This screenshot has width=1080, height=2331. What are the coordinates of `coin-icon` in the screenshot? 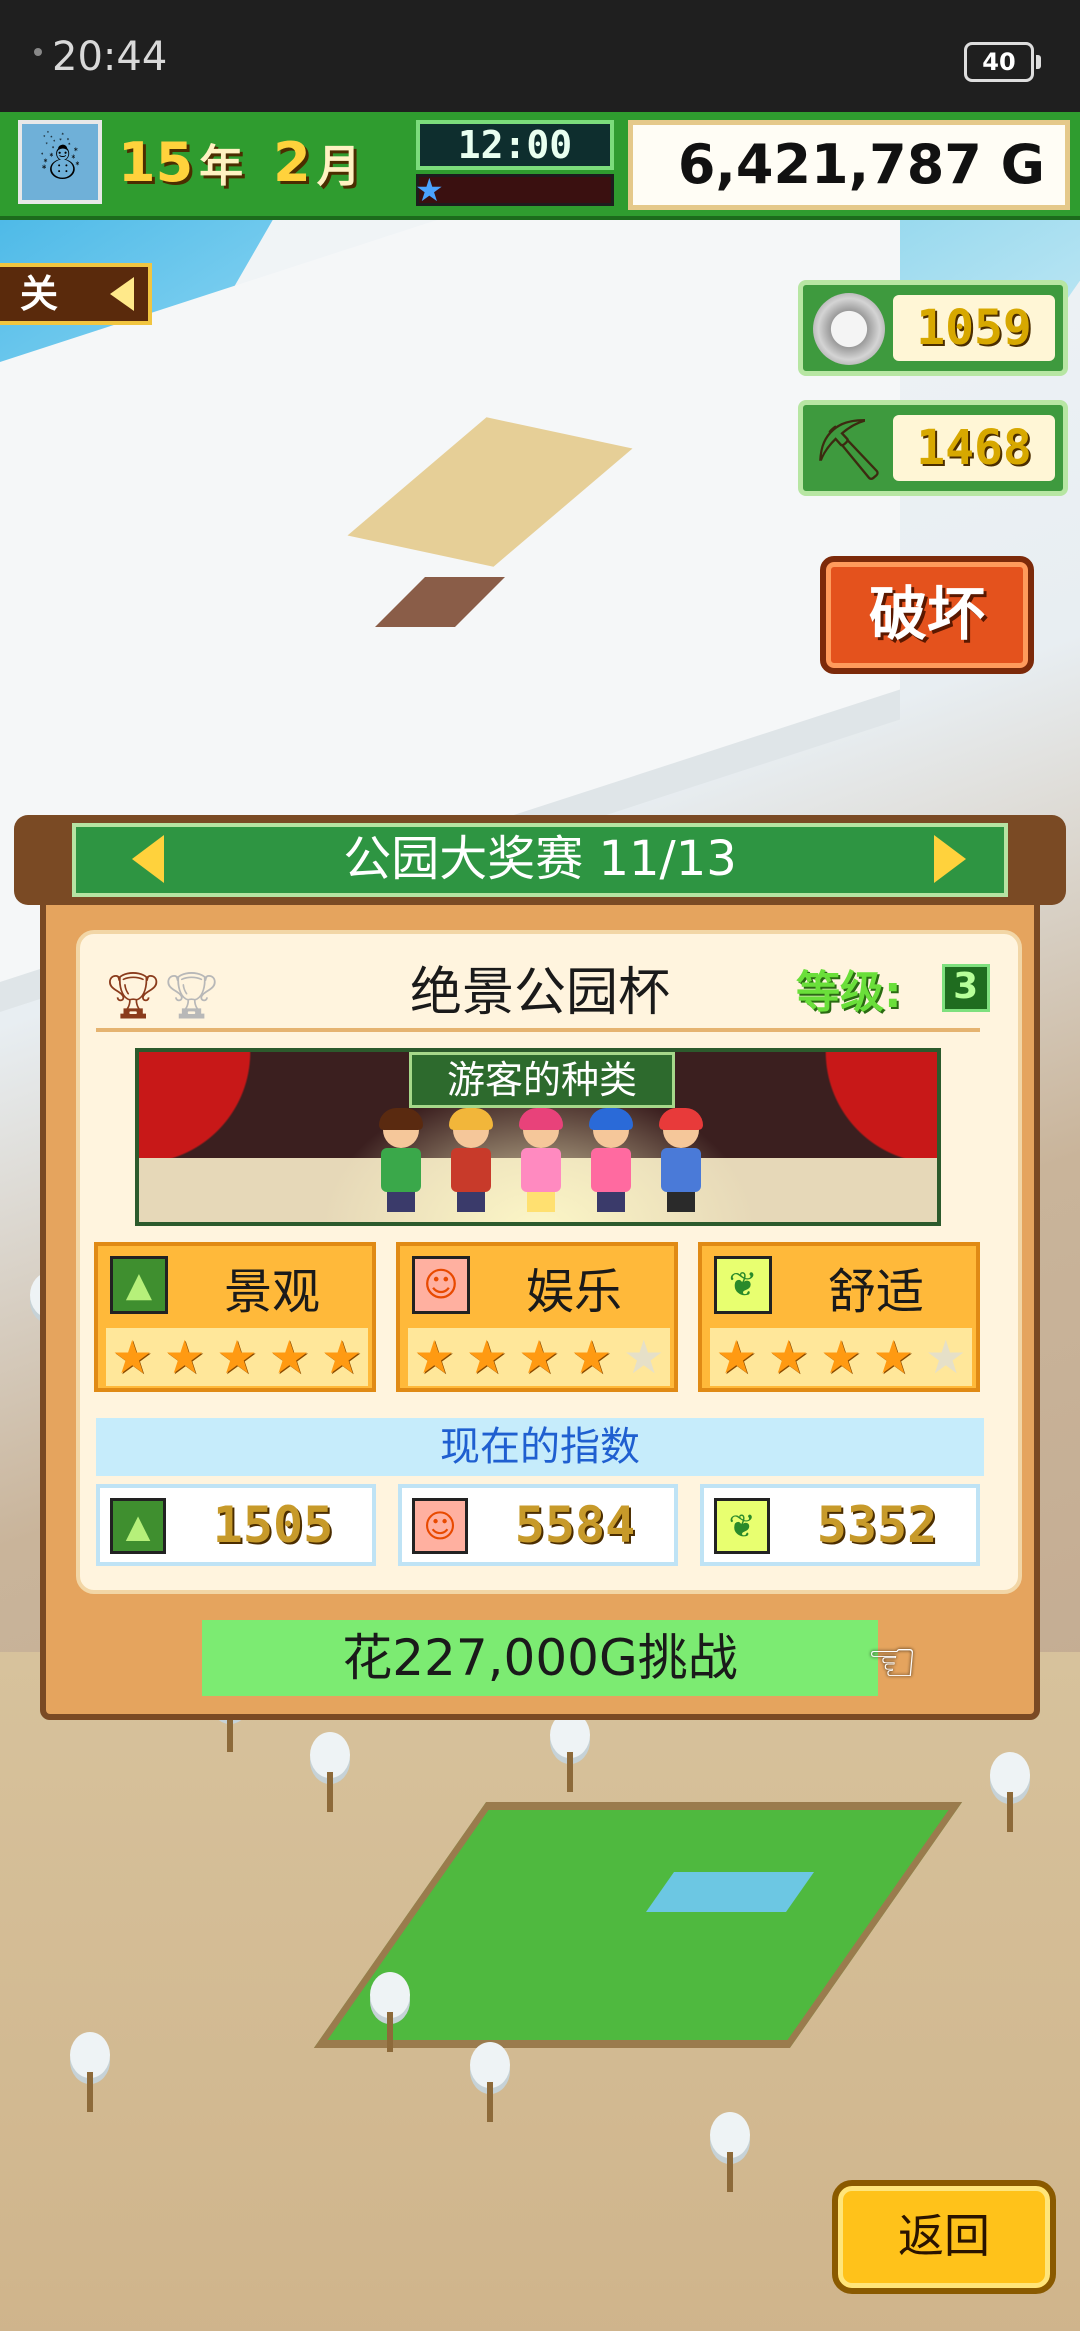 It's located at (849, 329).